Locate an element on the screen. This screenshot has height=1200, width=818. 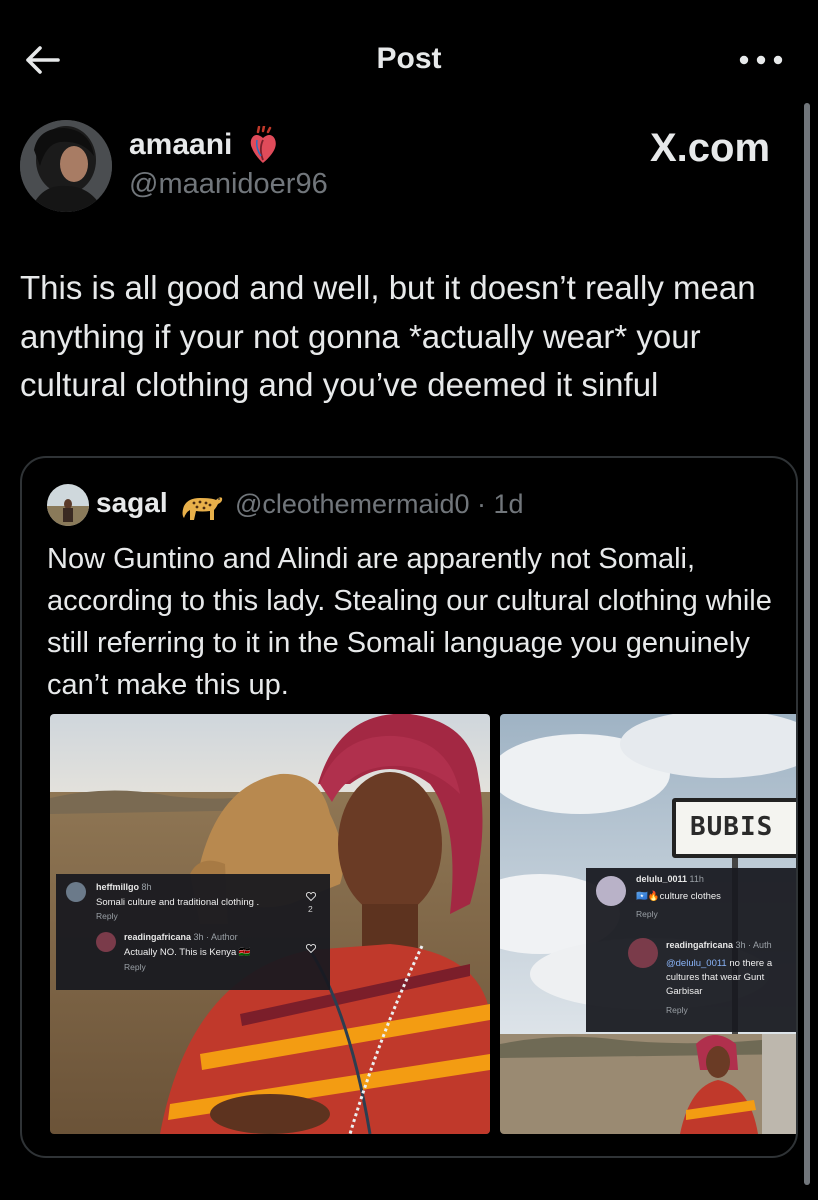
avatar-image is located at coordinates (66, 166).